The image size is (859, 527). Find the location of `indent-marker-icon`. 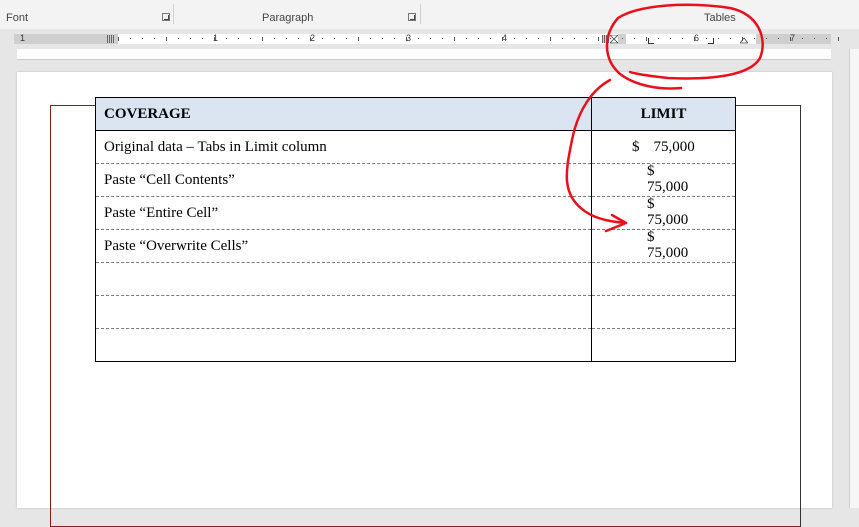

indent-marker-icon is located at coordinates (614, 39).